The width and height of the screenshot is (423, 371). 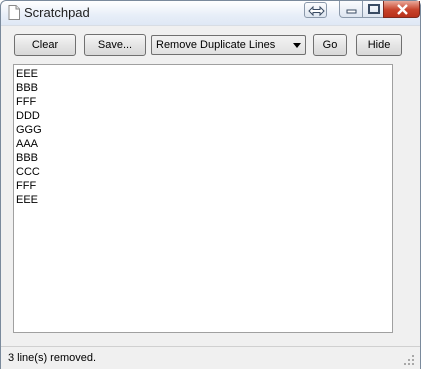 I want to click on document-icon, so click(x=14, y=12).